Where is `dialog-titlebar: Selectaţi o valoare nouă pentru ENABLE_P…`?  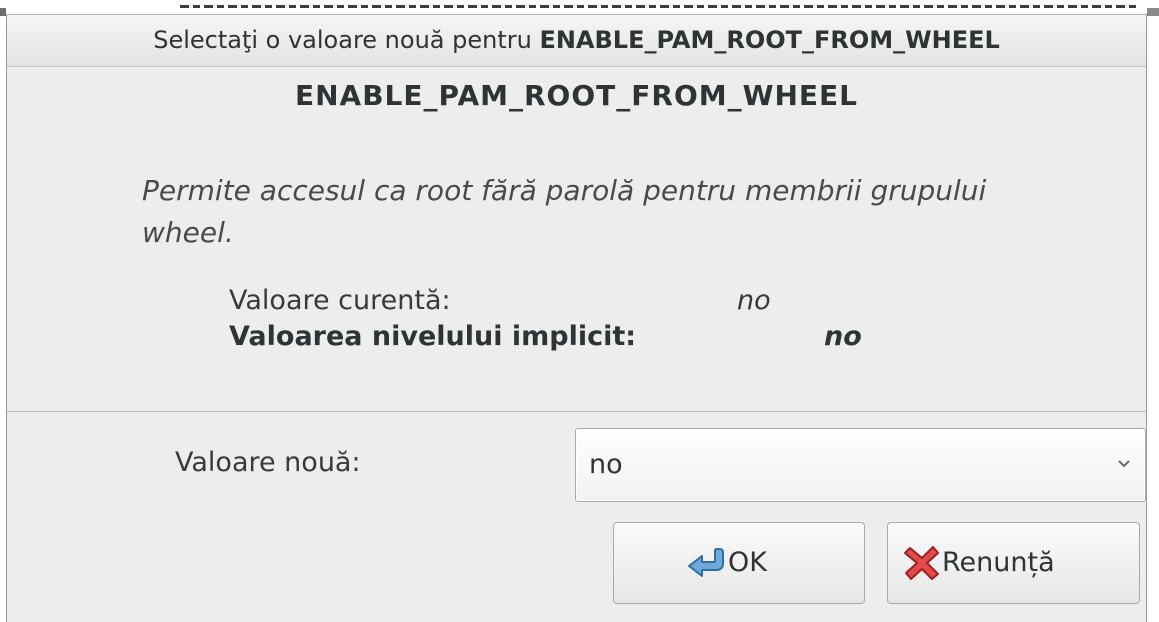 dialog-titlebar: Selectaţi o valoare nouă pentru ENABLE_P… is located at coordinates (576, 41).